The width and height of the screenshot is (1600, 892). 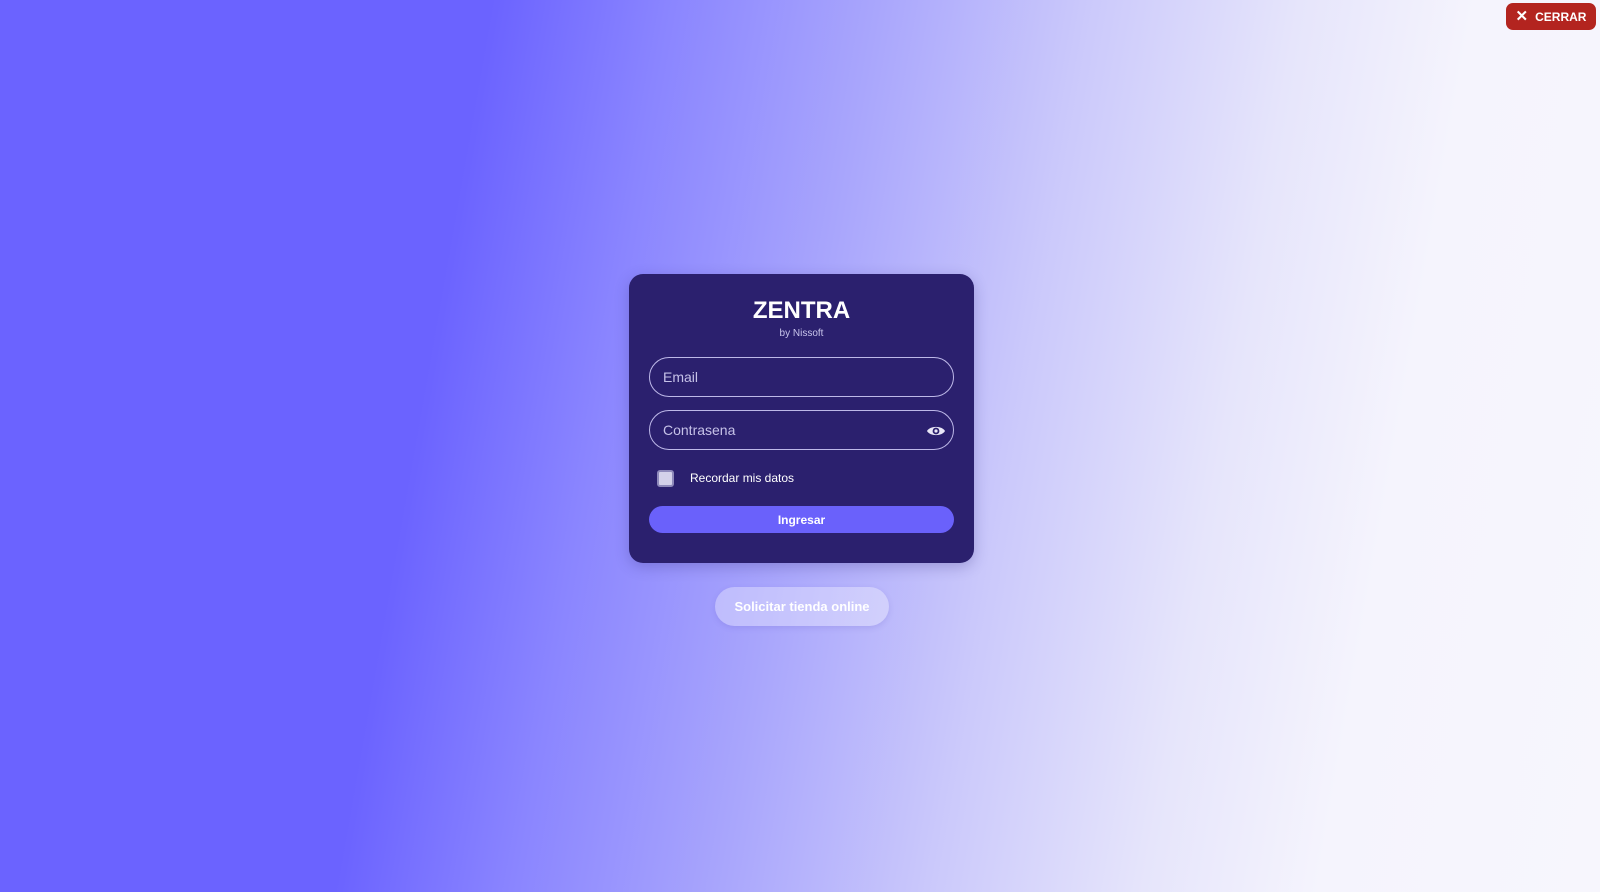 What do you see at coordinates (805, 478) in the screenshot?
I see `remember-row: Recordar mis datos` at bounding box center [805, 478].